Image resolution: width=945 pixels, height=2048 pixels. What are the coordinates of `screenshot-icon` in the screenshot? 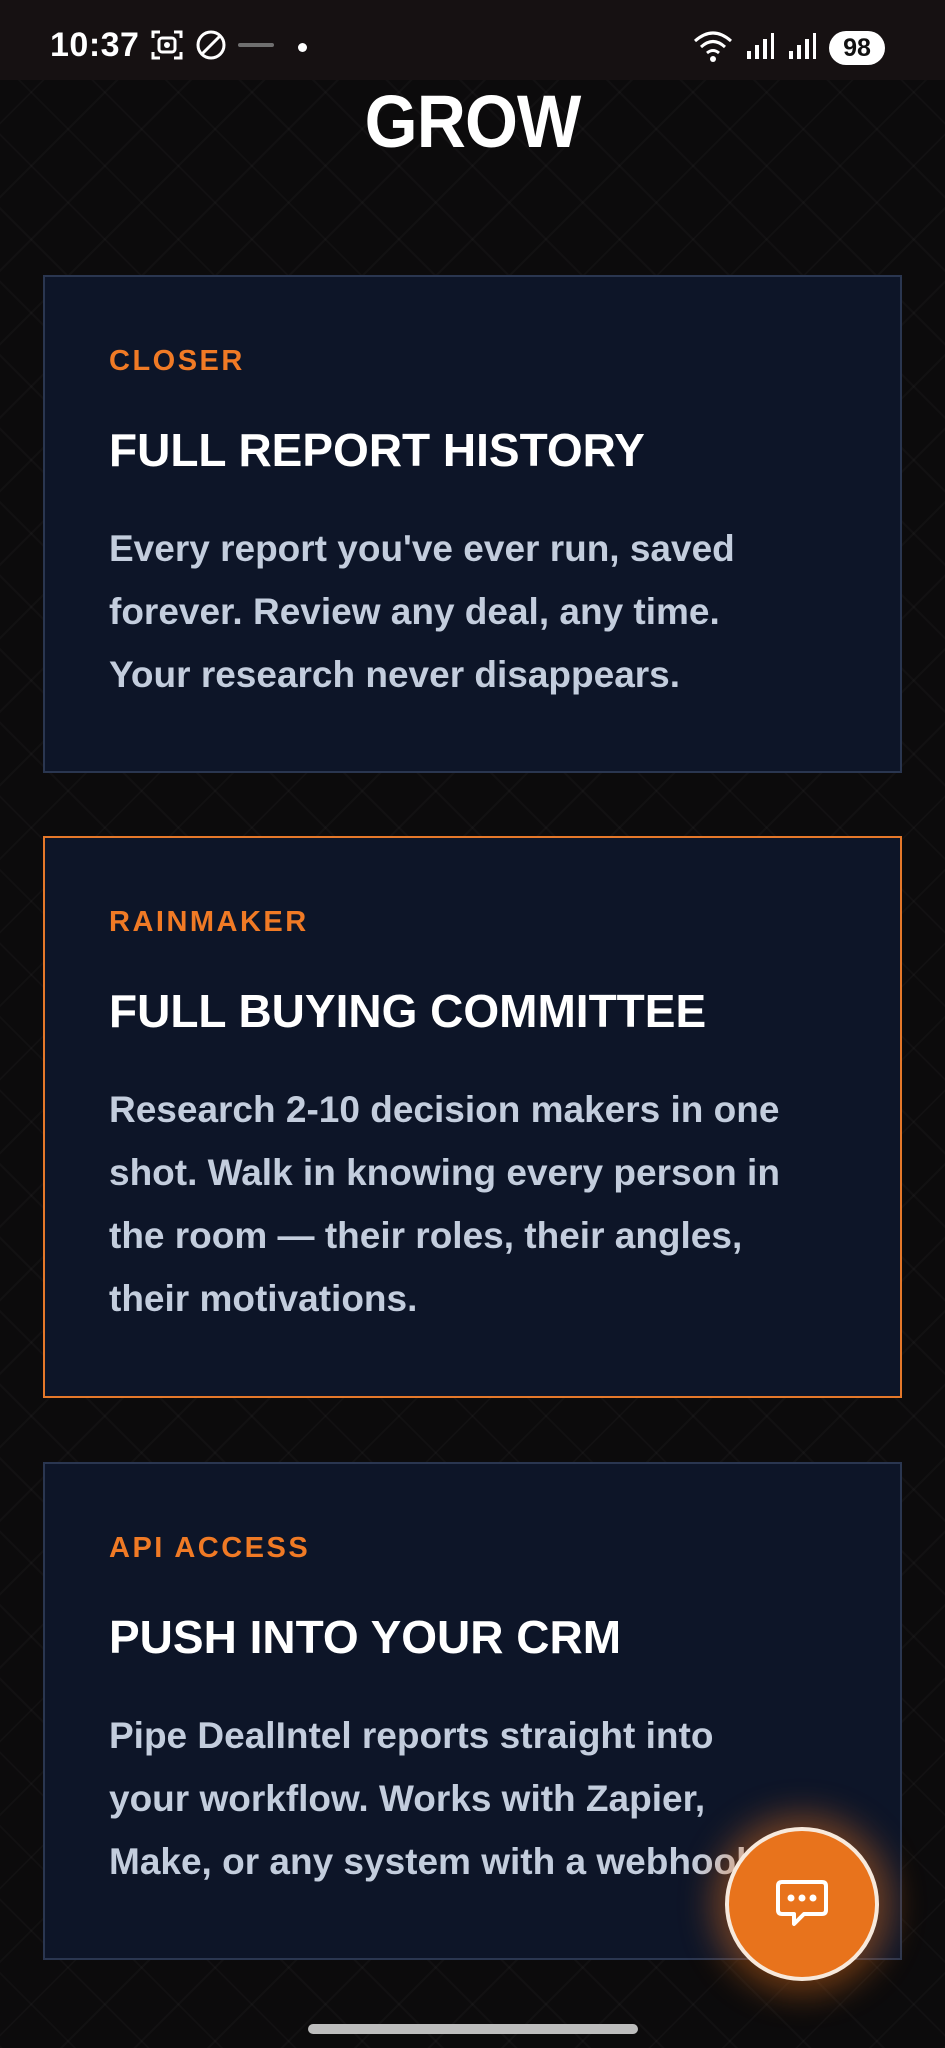 It's located at (167, 47).